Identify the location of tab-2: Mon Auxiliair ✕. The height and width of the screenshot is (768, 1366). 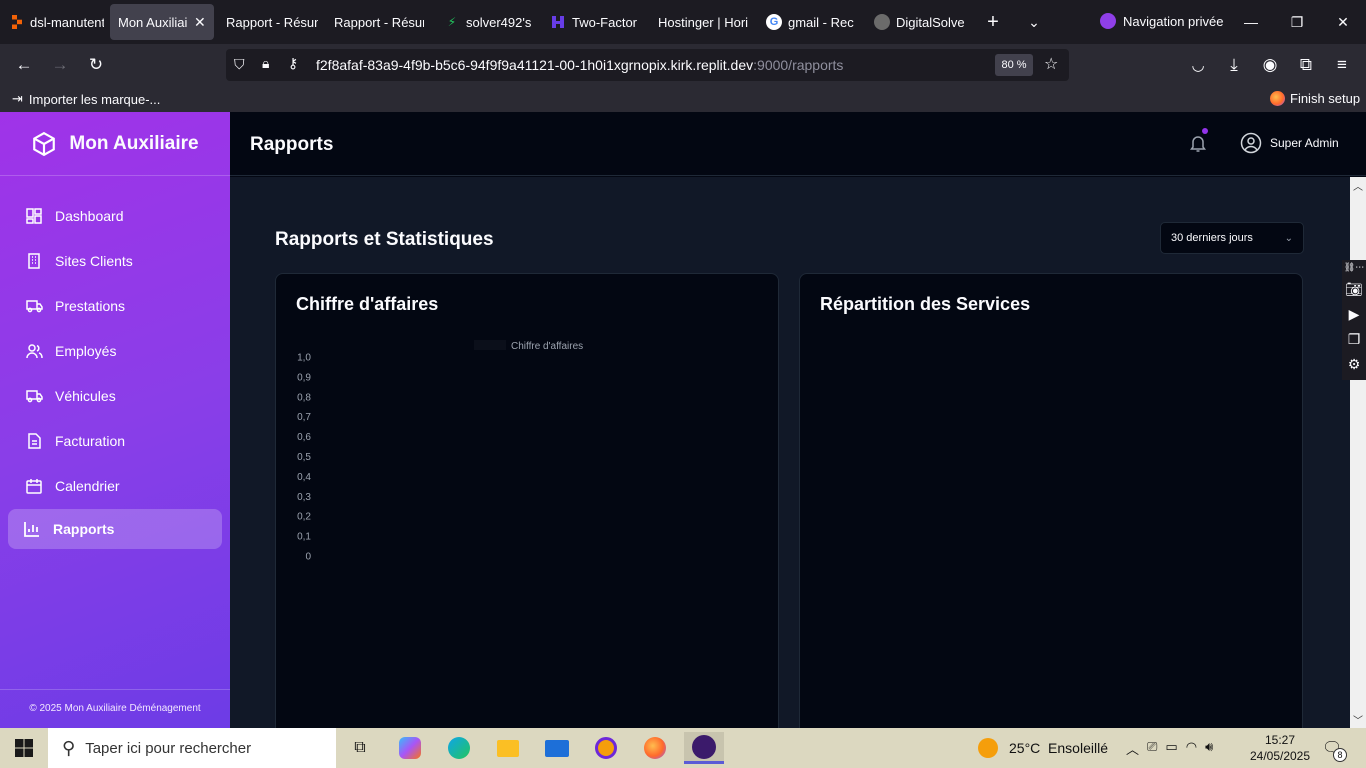
(162, 22).